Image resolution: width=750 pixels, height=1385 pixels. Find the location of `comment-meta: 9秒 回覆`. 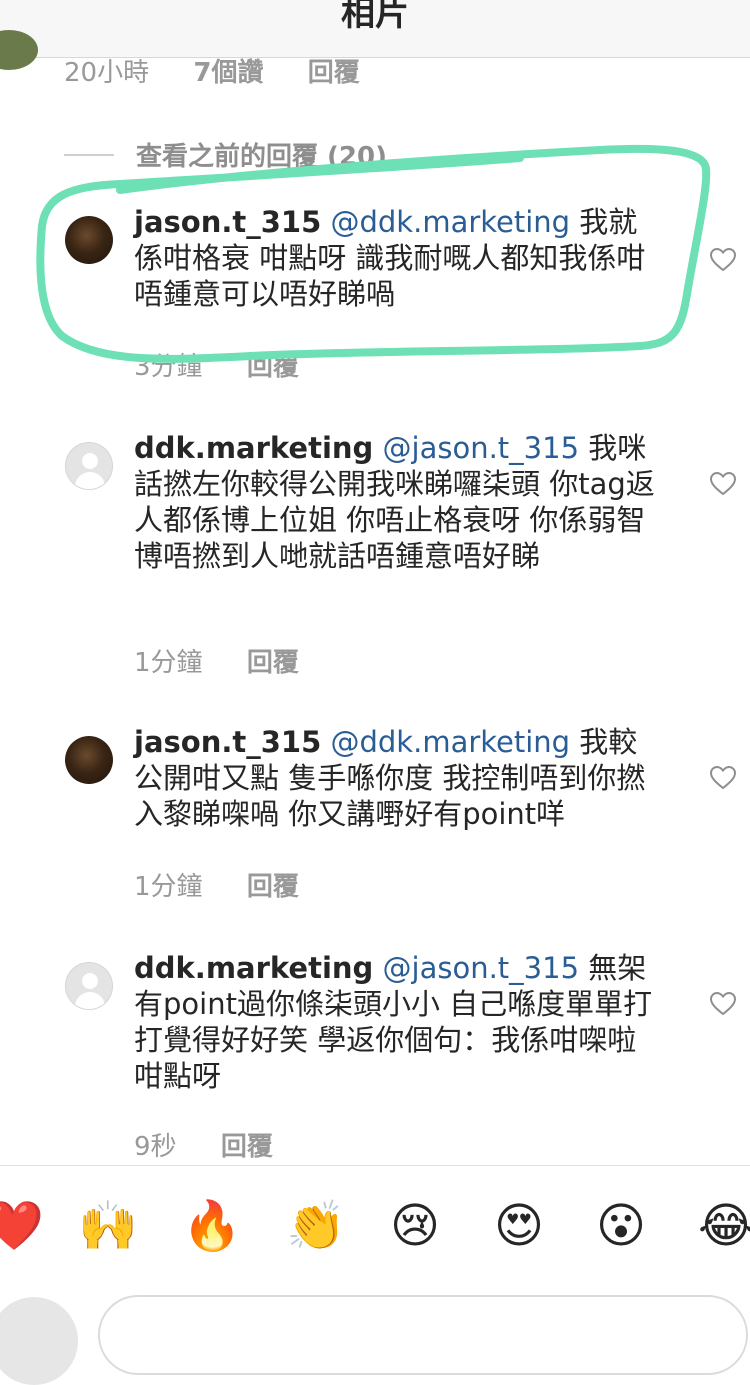

comment-meta: 9秒 回覆 is located at coordinates (221, 1144).